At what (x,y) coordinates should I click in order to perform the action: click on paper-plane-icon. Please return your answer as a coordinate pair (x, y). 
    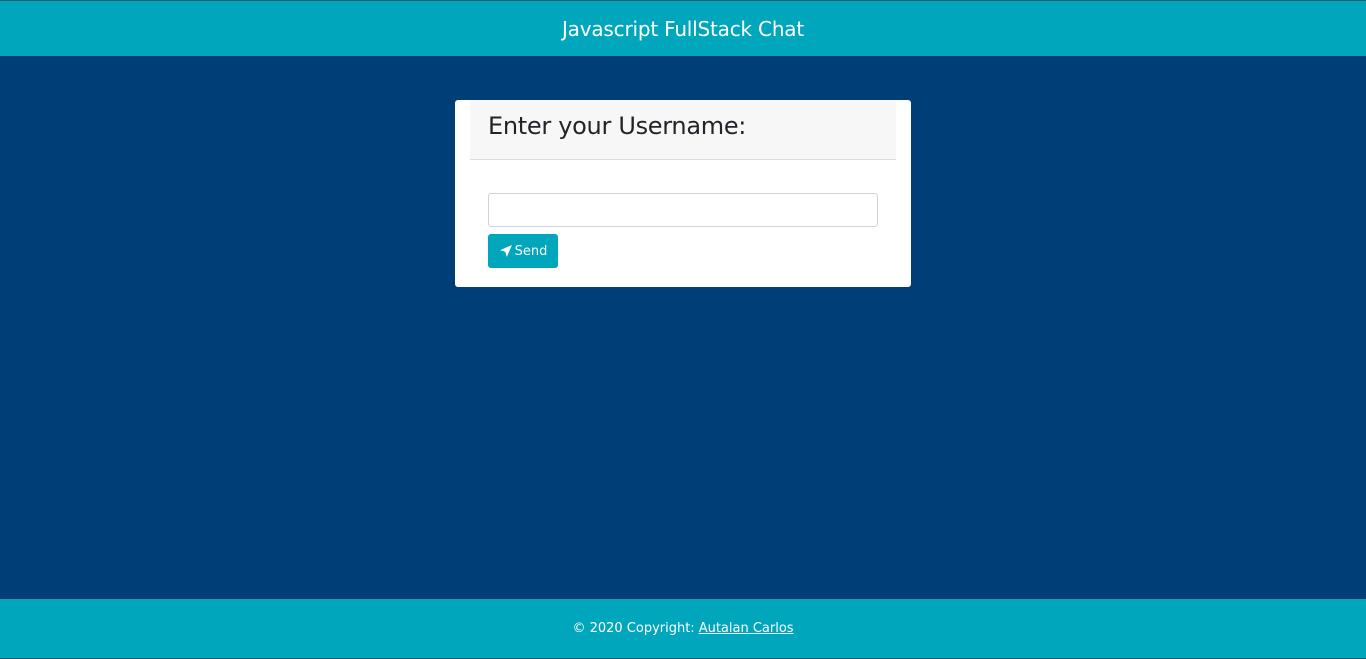
    Looking at the image, I should click on (506, 251).